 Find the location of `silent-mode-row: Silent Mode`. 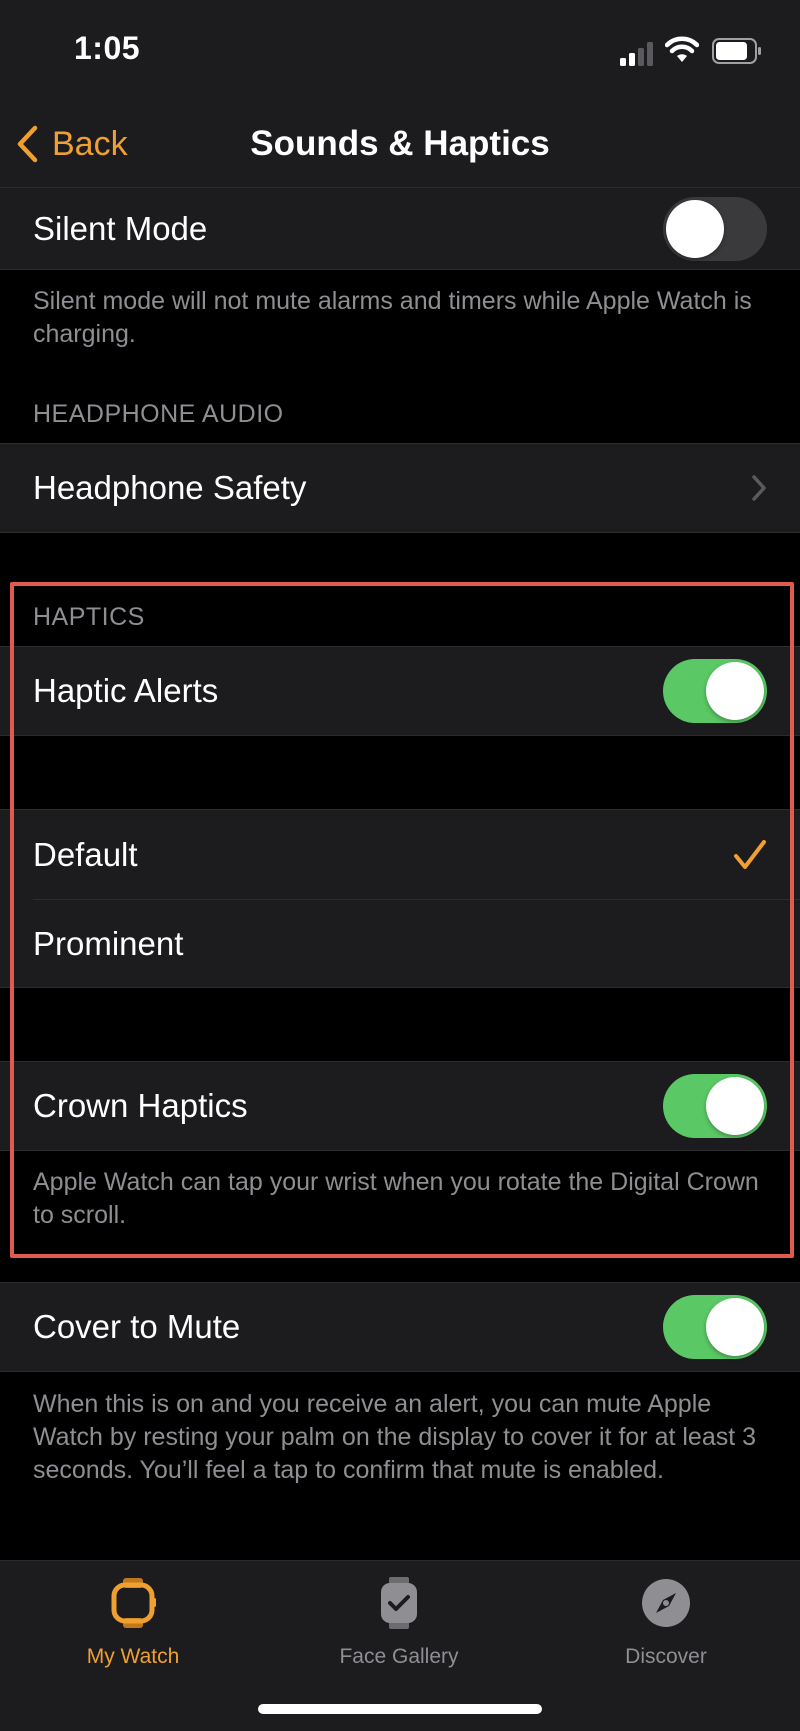

silent-mode-row: Silent Mode is located at coordinates (400, 229).